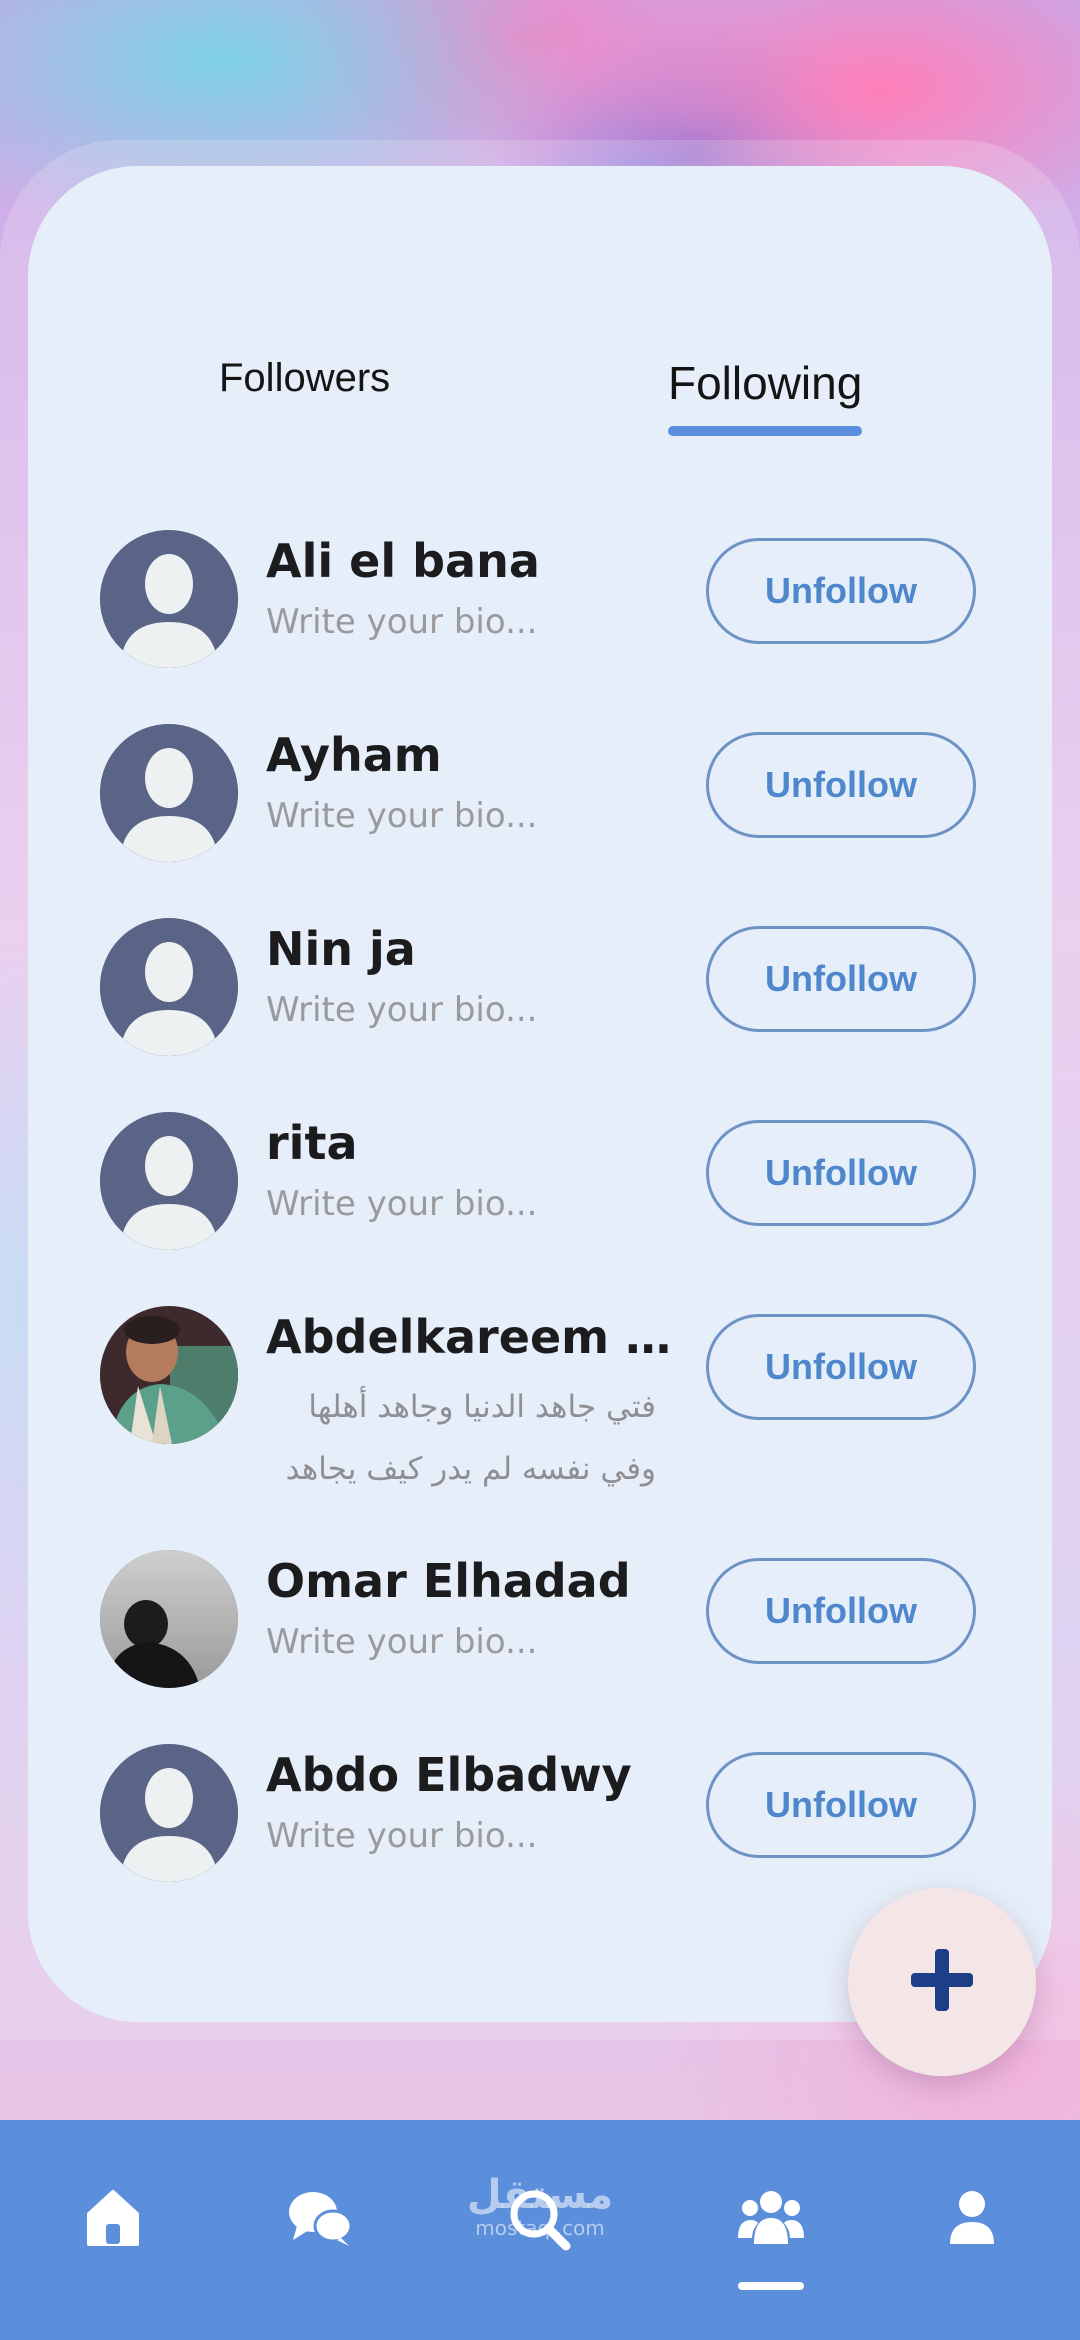 The width and height of the screenshot is (1080, 2340). I want to click on nav-profile, so click(972, 2238).